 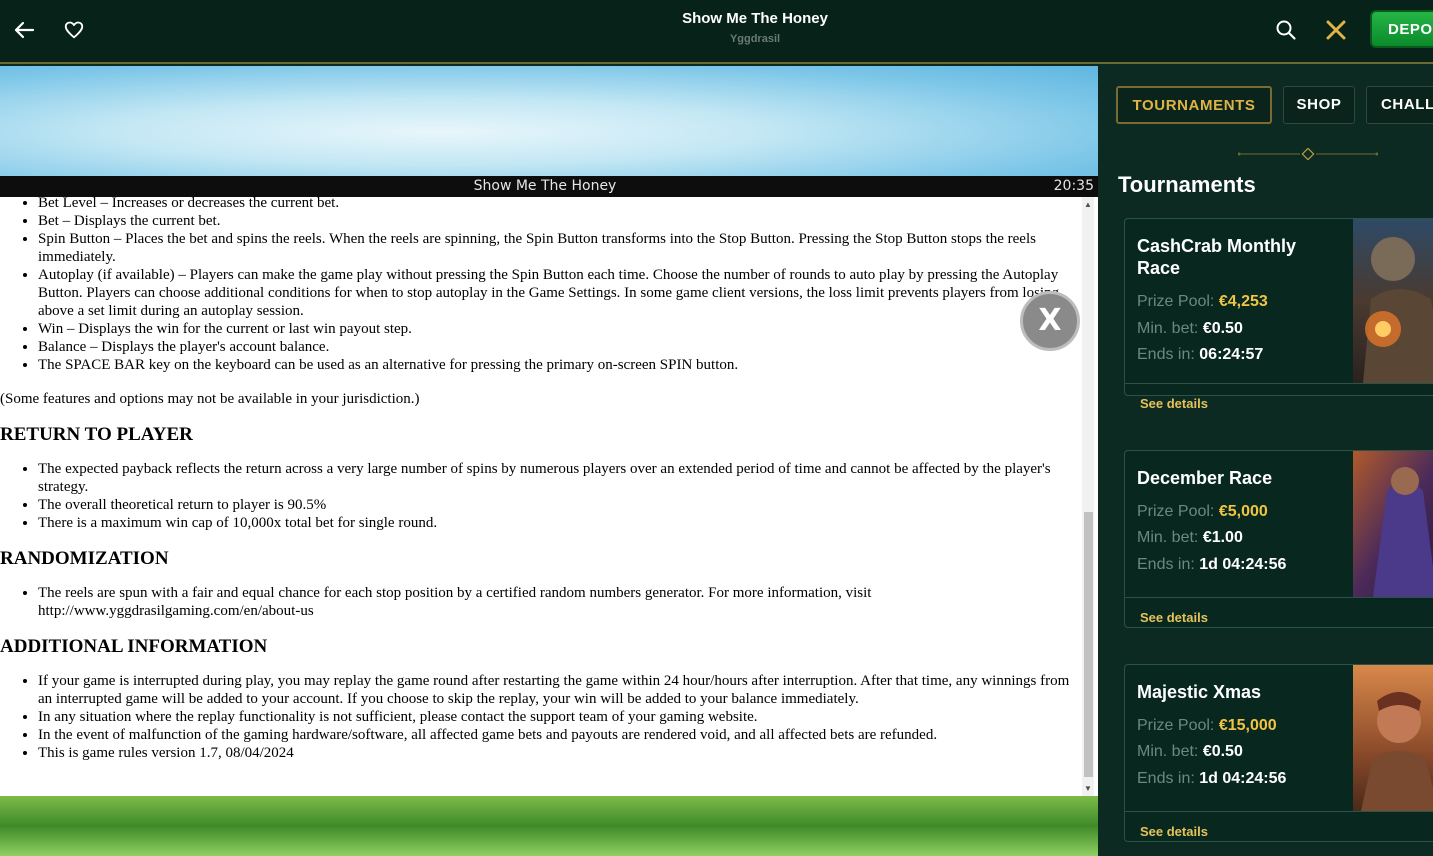 I want to click on back-arrow-icon, so click(x=24, y=30).